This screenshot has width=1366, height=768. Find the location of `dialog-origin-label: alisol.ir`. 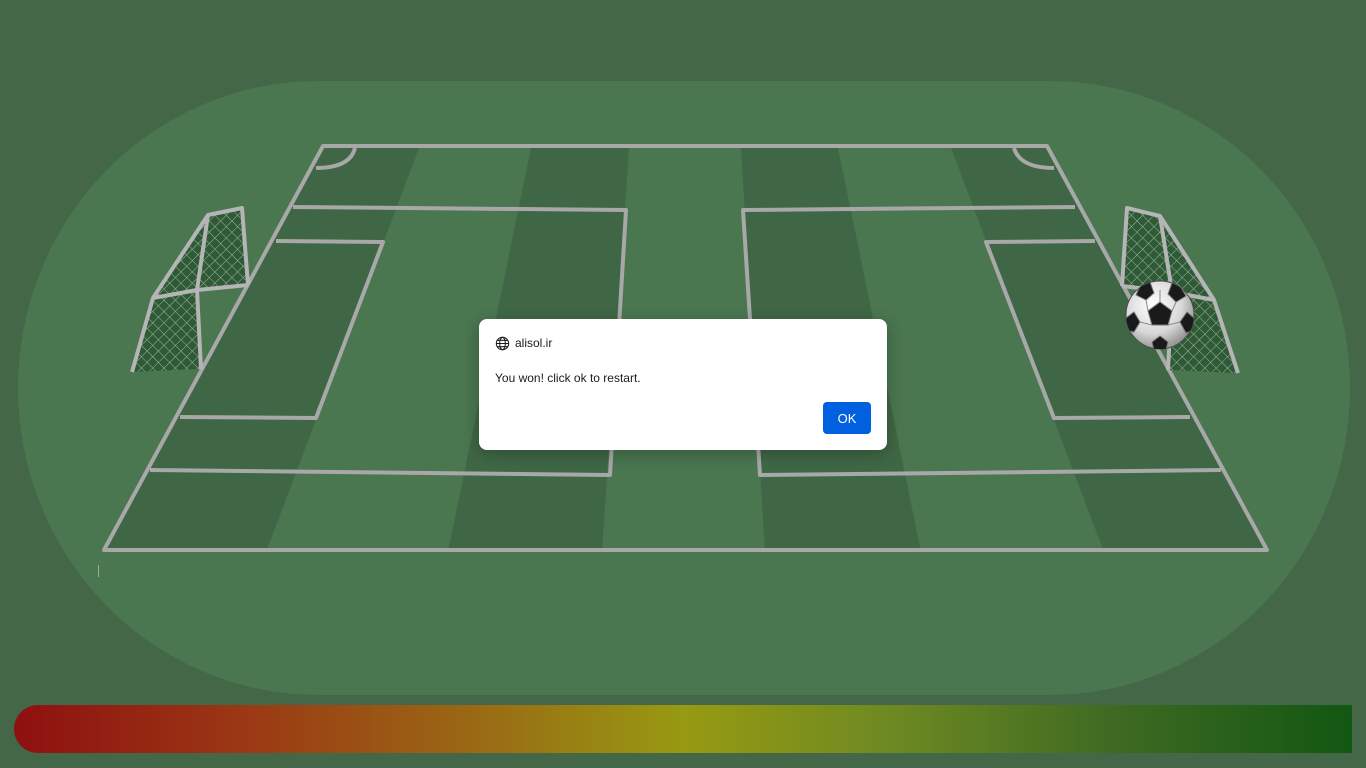

dialog-origin-label: alisol.ir is located at coordinates (534, 343).